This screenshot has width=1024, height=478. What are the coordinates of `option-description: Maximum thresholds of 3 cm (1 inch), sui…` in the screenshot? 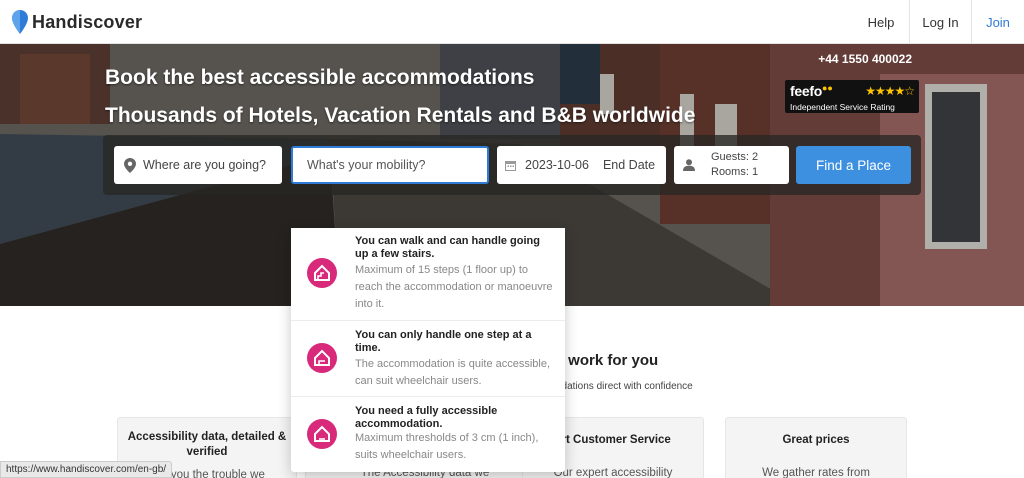 It's located at (447, 446).